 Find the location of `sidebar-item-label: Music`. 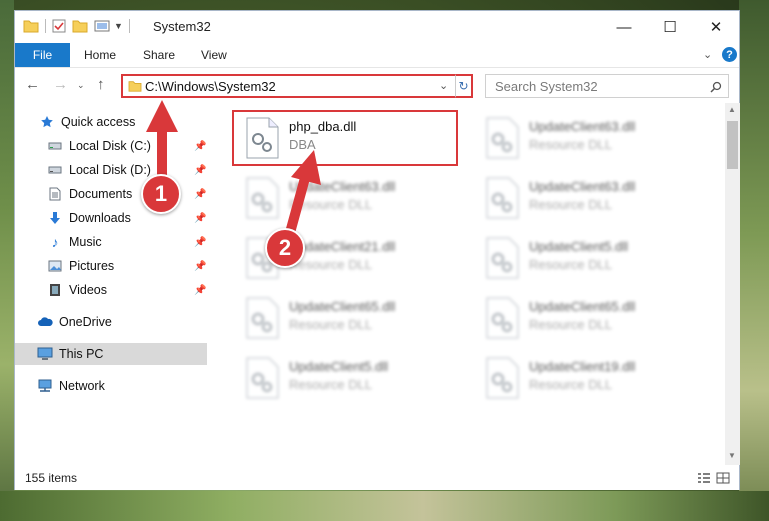

sidebar-item-label: Music is located at coordinates (85, 242).